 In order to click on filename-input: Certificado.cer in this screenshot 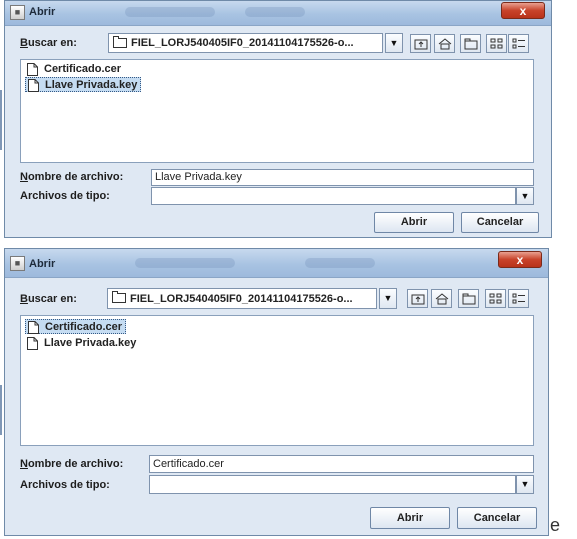, I will do `click(341, 464)`.